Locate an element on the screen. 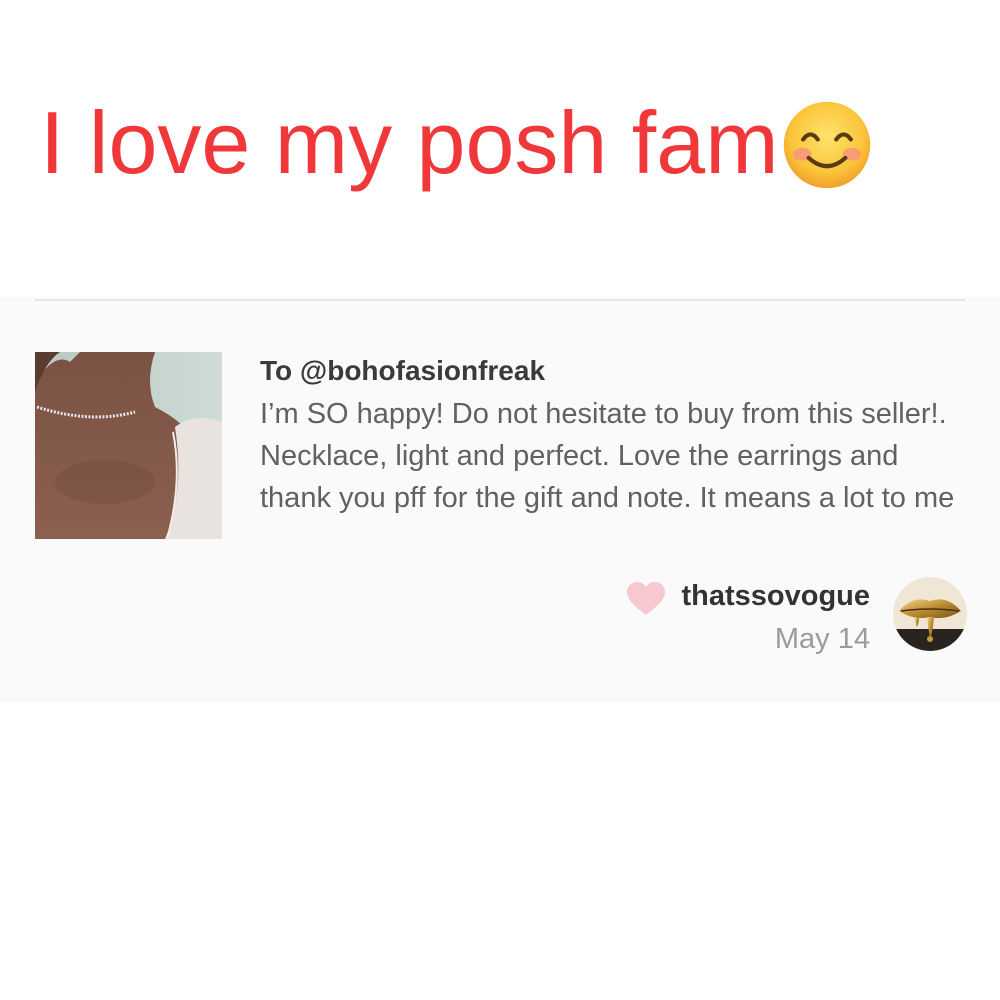 This screenshot has width=1000, height=1000. heart-icon is located at coordinates (646, 599).